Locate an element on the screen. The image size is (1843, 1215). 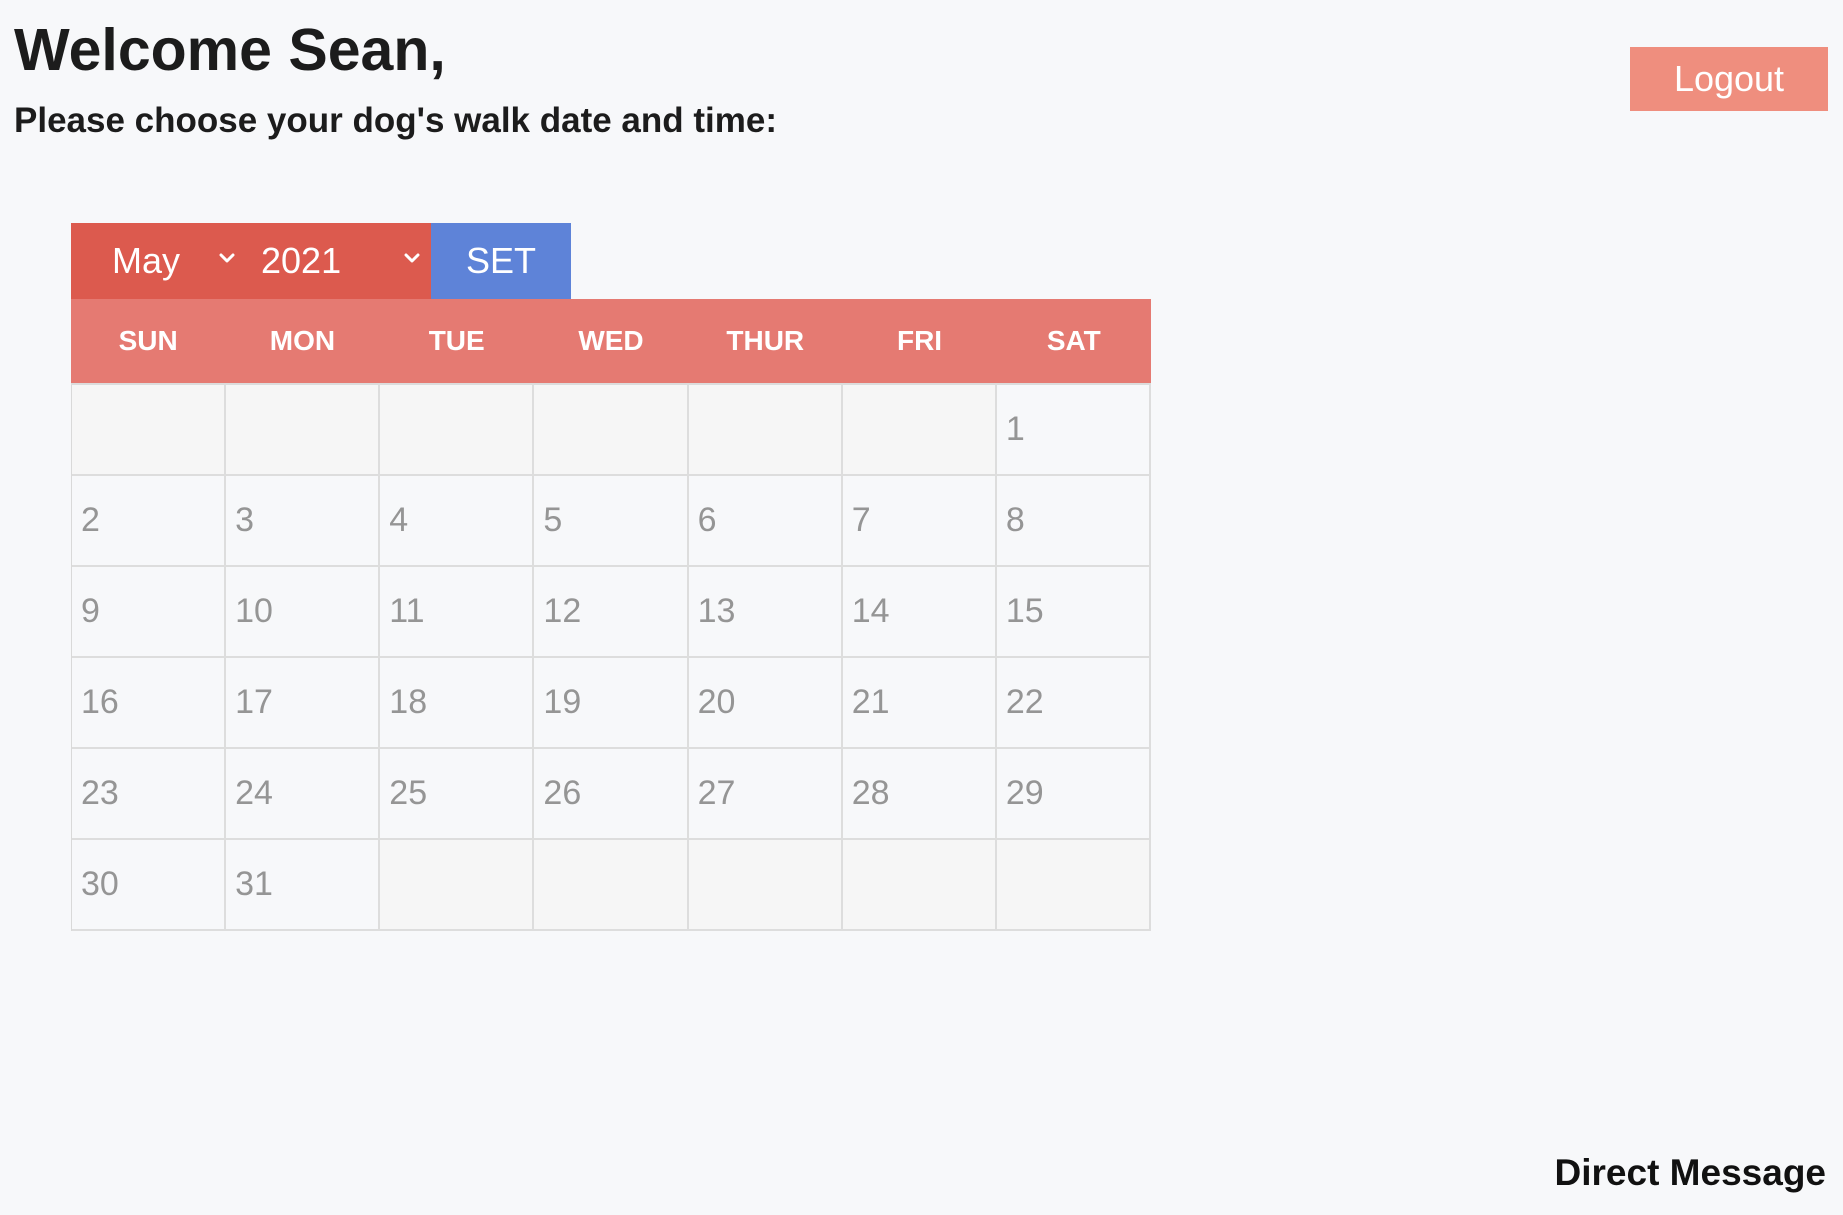
year-select: 2021 is located at coordinates (338, 261).